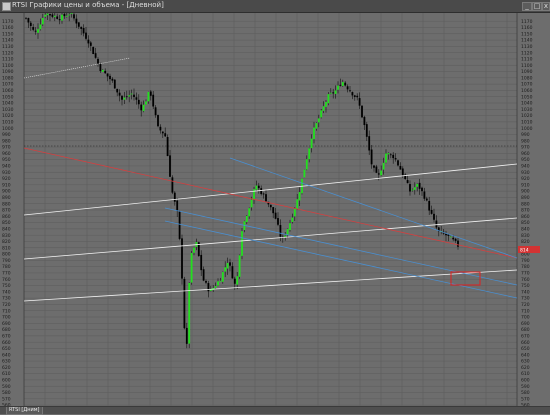  Describe the element at coordinates (525, 330) in the screenshot. I see `y-tick-label-right: 680` at that location.